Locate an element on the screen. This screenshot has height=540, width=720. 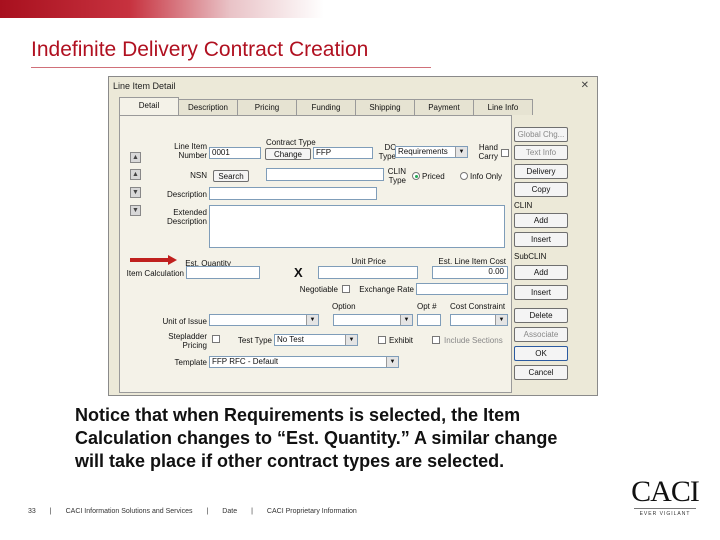
delete-button: Delete is located at coordinates (541, 315).